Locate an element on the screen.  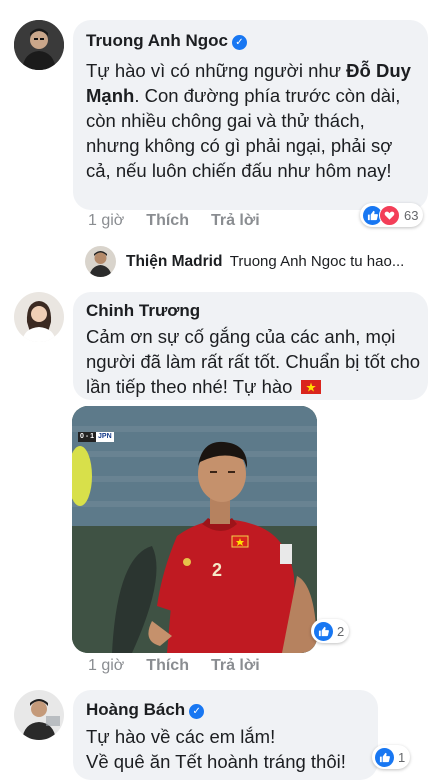
score-overlay: 0 - 1 JPN is located at coordinates (96, 437).